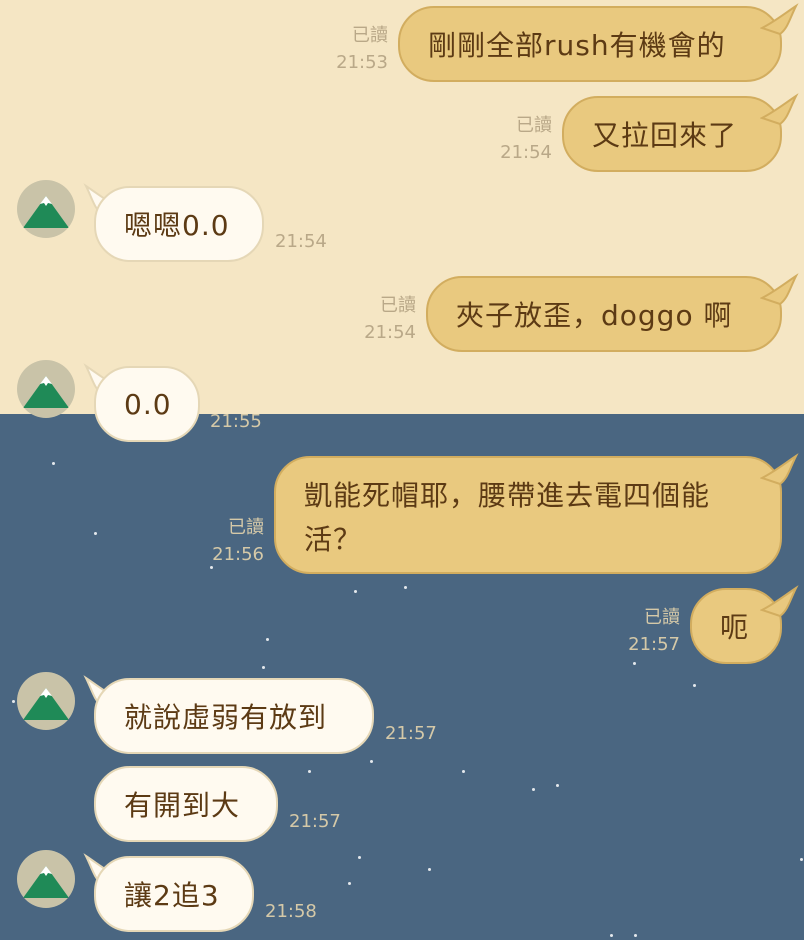 The image size is (804, 940). I want to click on message-text: 夾子放歪，doggo 啊, so click(594, 315).